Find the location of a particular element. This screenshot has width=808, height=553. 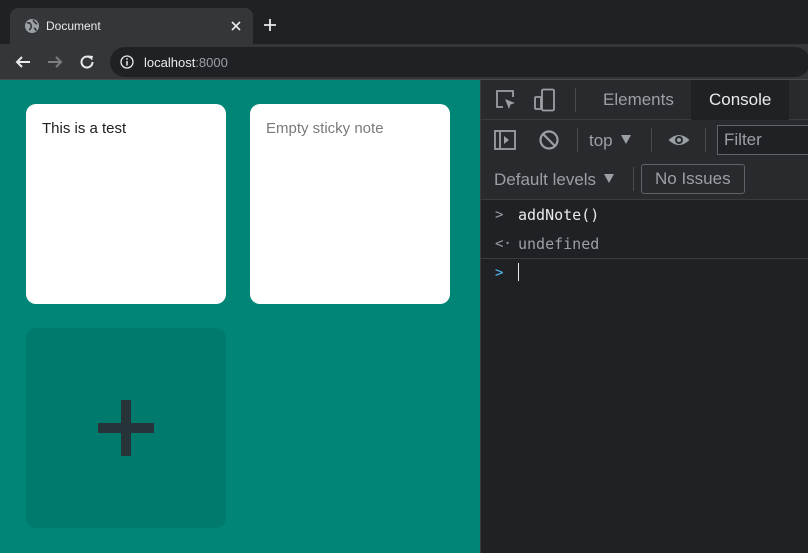

devtools-tab-bar: Elements Console is located at coordinates (644, 100).